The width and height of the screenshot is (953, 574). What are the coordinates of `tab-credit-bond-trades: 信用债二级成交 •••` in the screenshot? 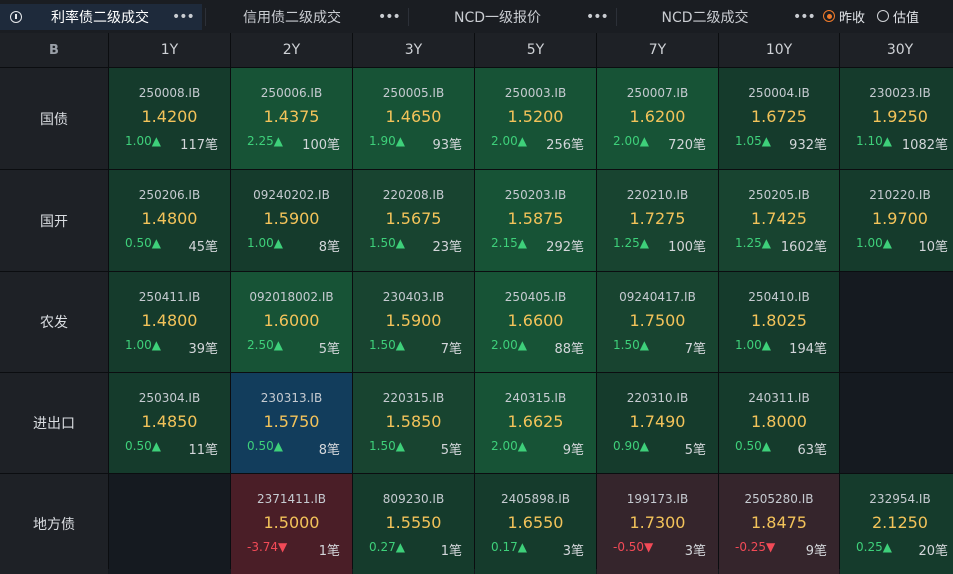 It's located at (306, 17).